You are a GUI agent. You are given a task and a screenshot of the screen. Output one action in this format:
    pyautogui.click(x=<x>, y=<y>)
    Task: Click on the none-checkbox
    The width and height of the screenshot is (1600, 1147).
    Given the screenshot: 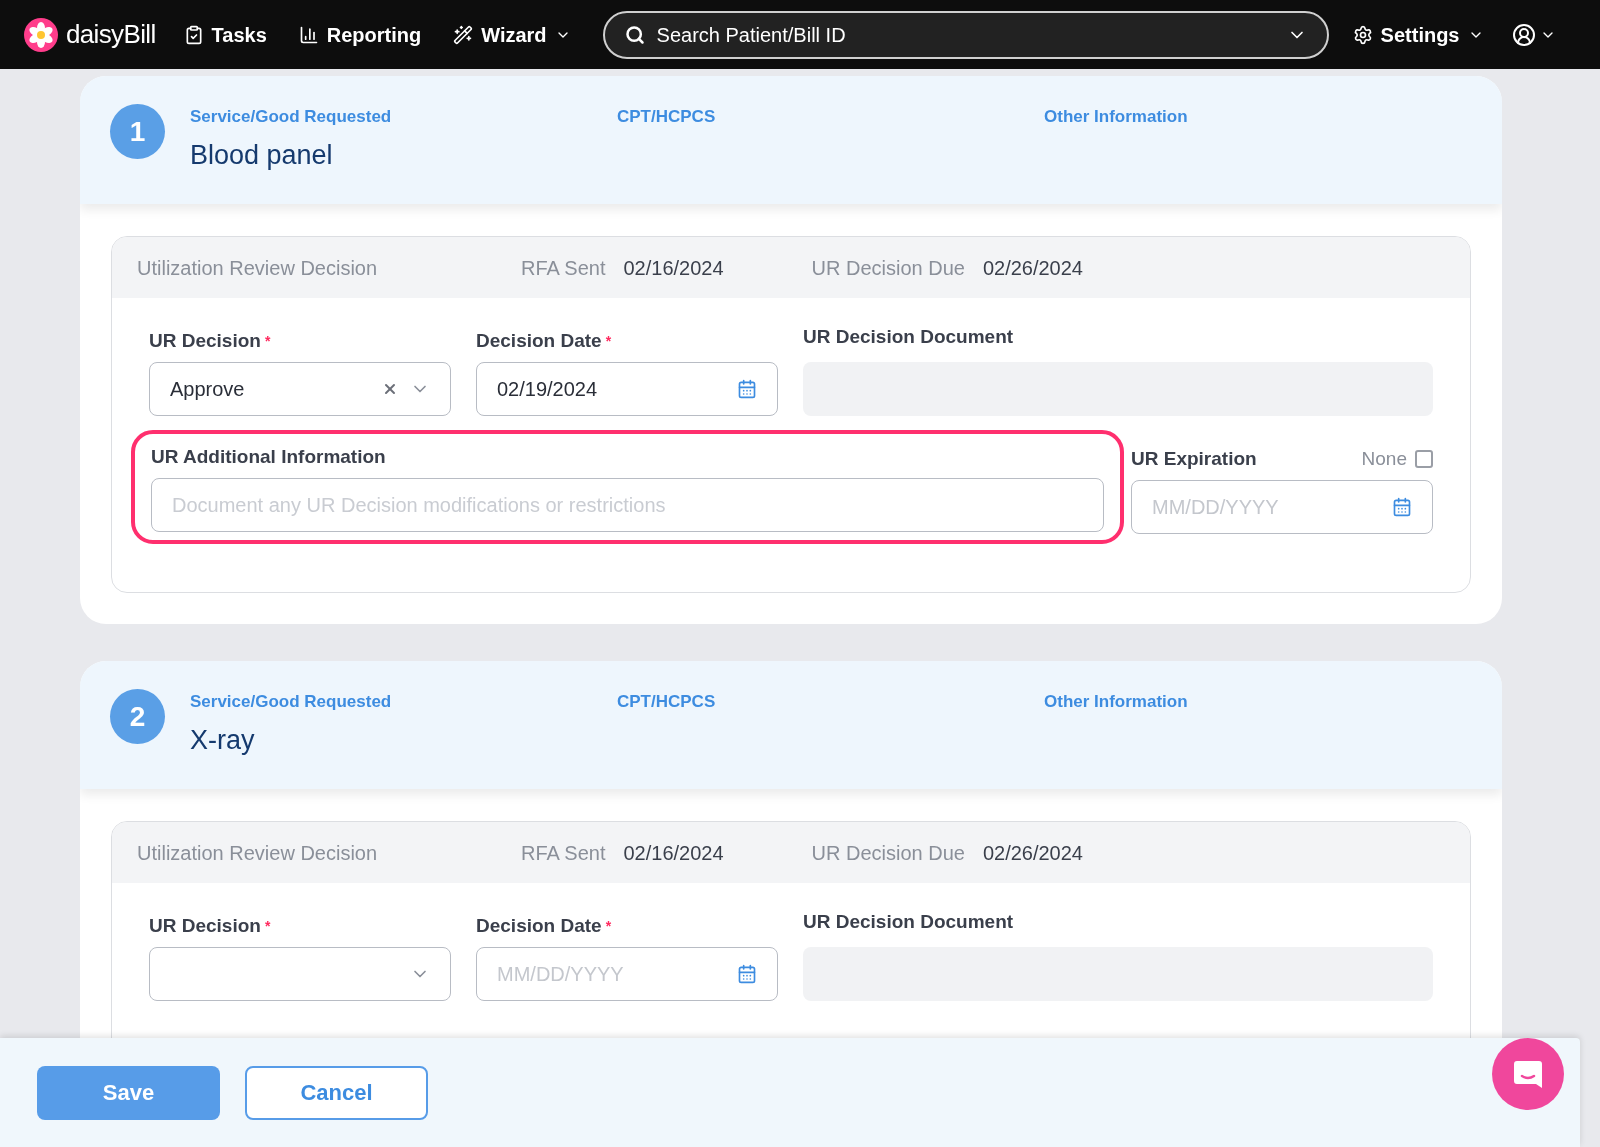 What is the action you would take?
    pyautogui.click(x=1424, y=459)
    